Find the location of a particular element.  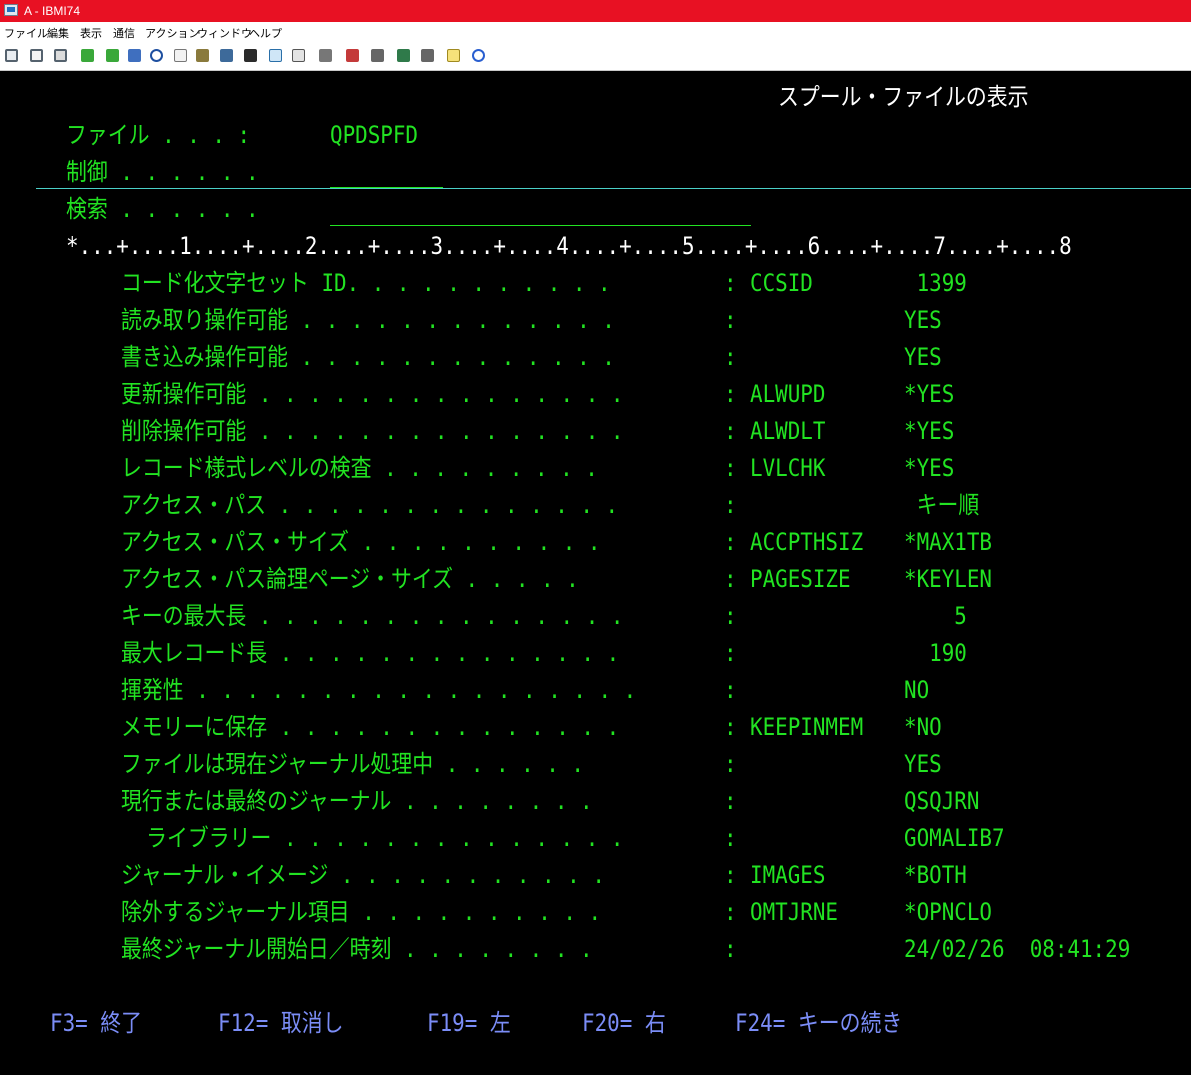

window-titlebar: A - IBMI74 is located at coordinates (595, 11).